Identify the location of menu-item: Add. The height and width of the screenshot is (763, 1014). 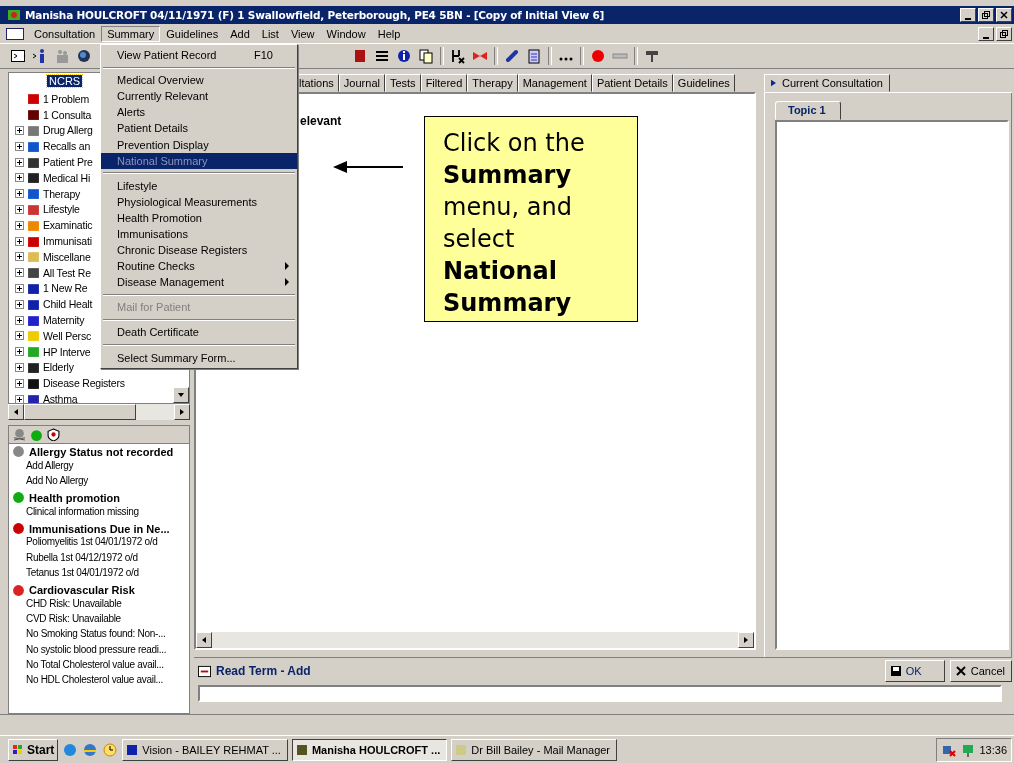
(240, 34).